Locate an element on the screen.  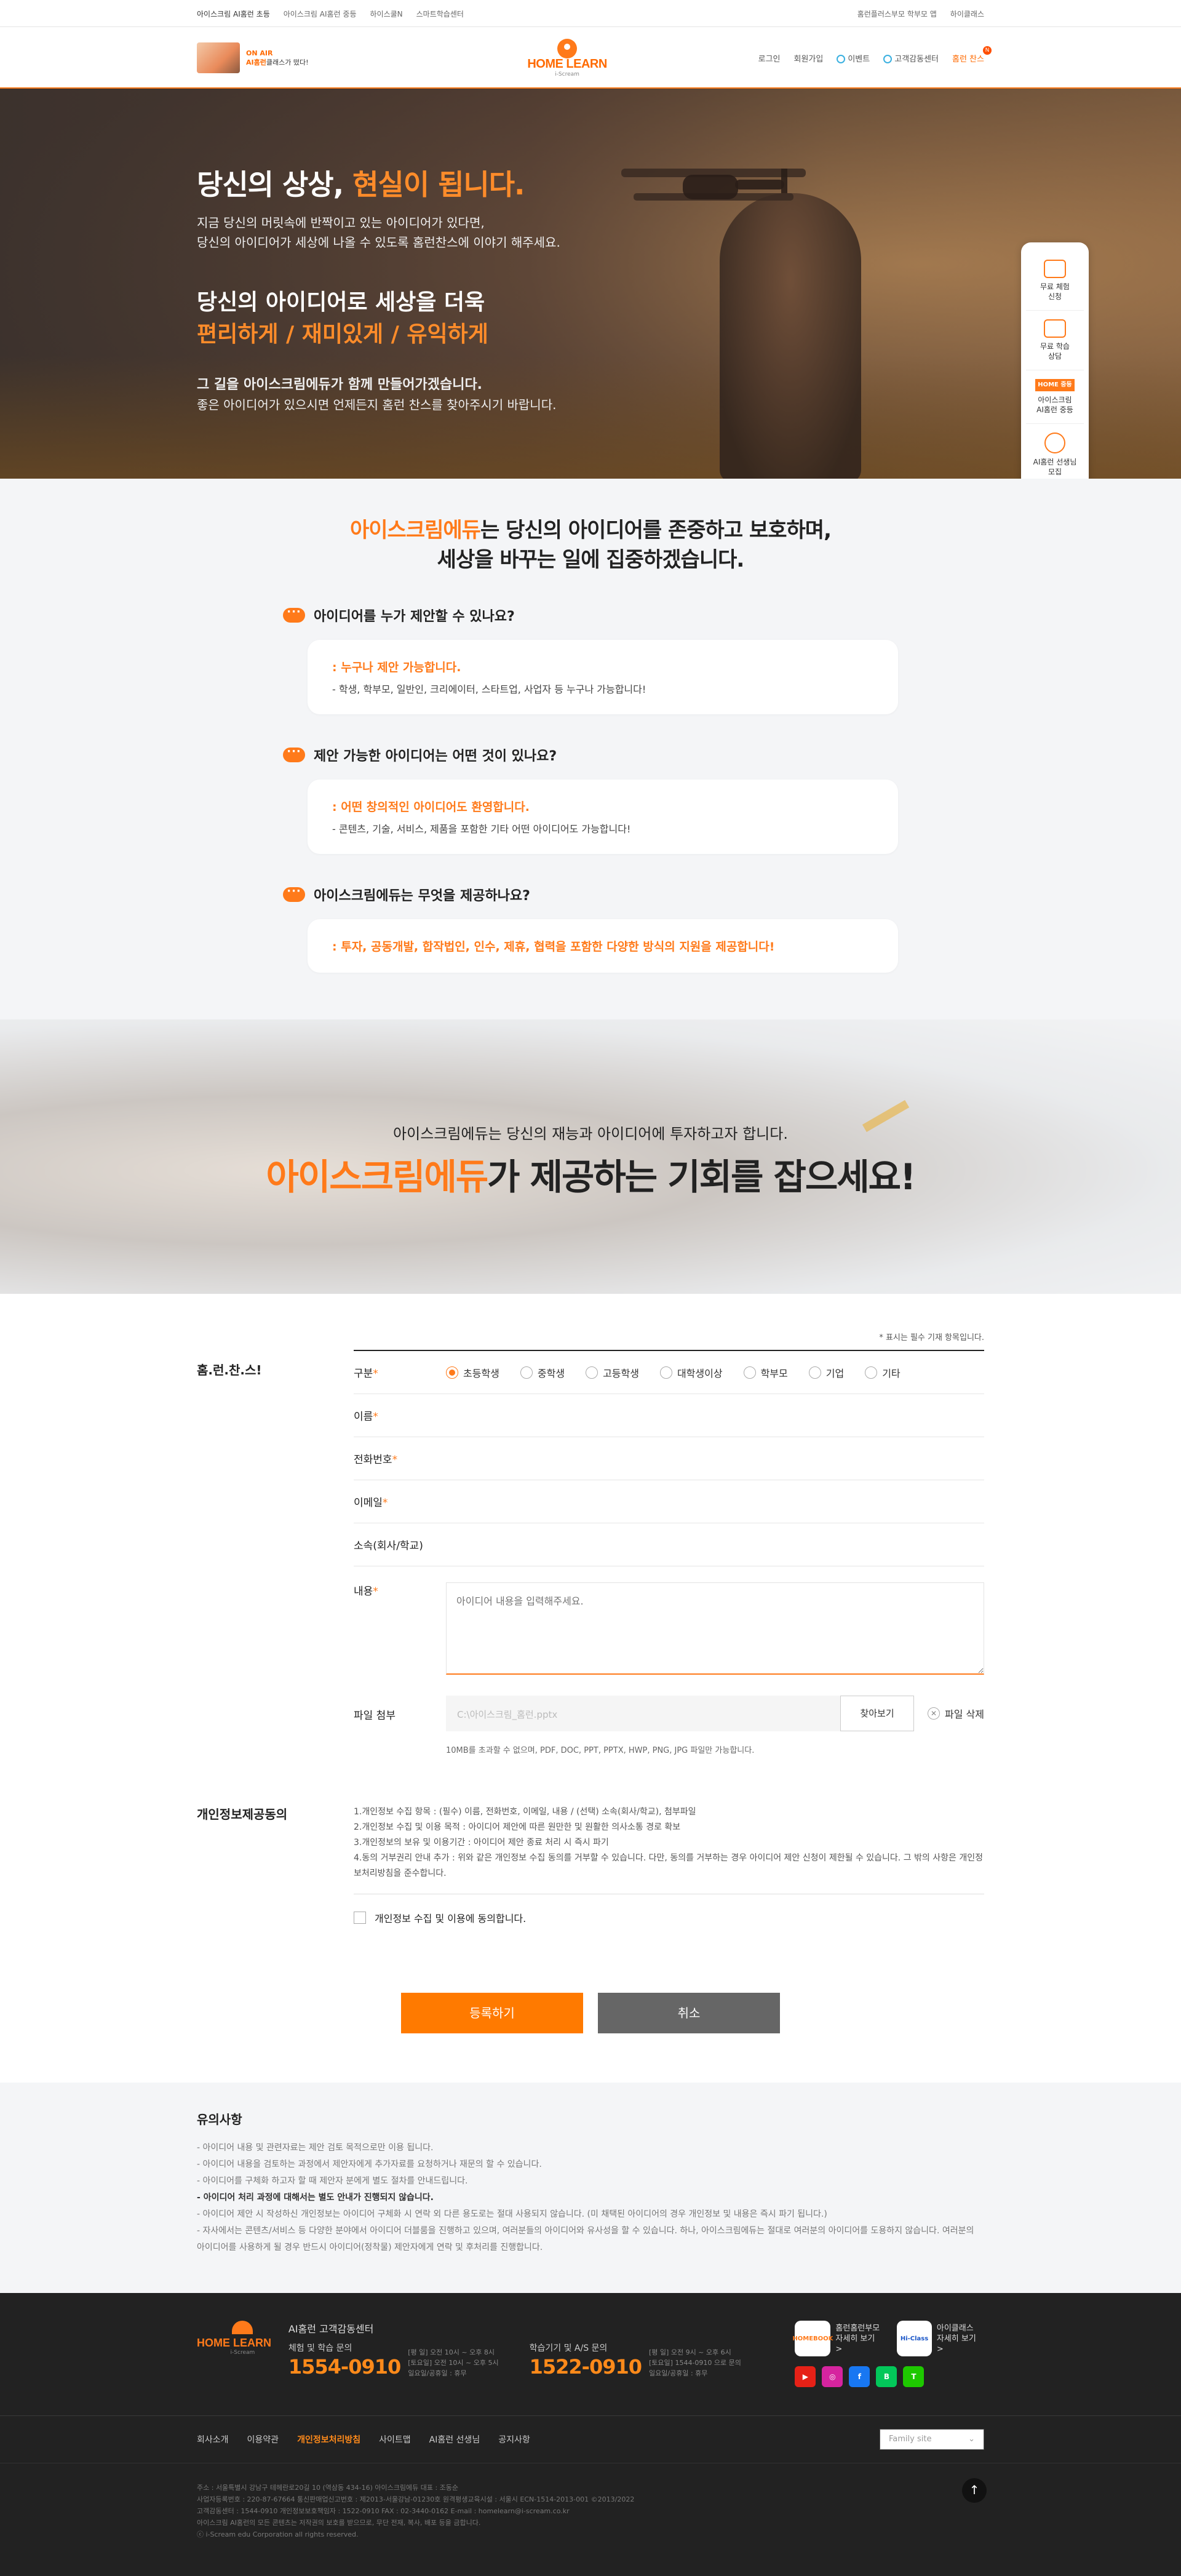
radio-other: 기타 is located at coordinates (883, 1373).